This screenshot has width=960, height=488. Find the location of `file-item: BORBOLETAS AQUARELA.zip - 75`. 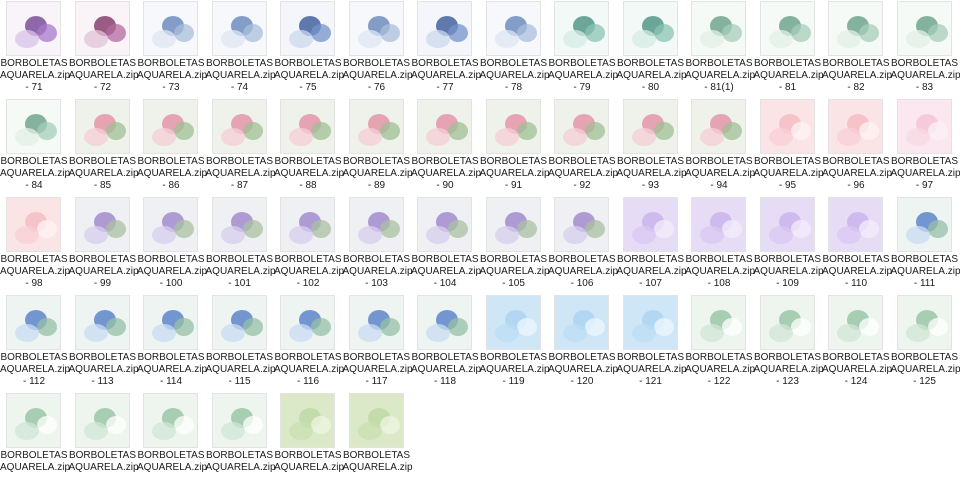

file-item: BORBOLETAS AQUARELA.zip - 75 is located at coordinates (309, 48).